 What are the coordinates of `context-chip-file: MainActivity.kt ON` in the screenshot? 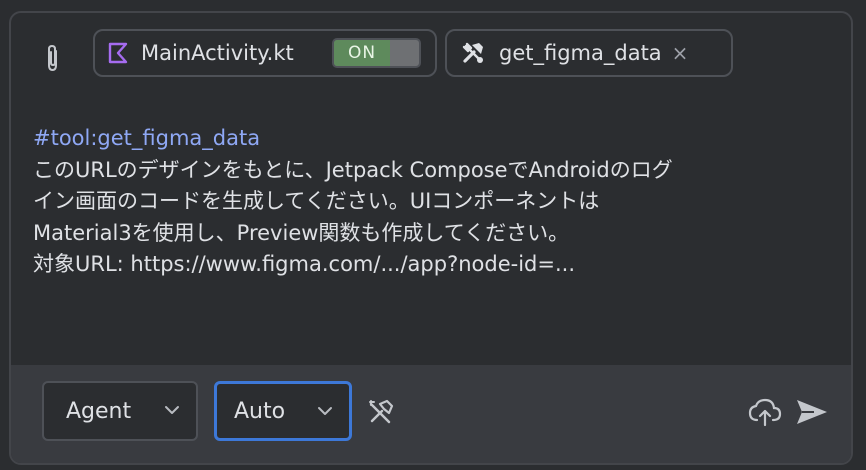 It's located at (265, 53).